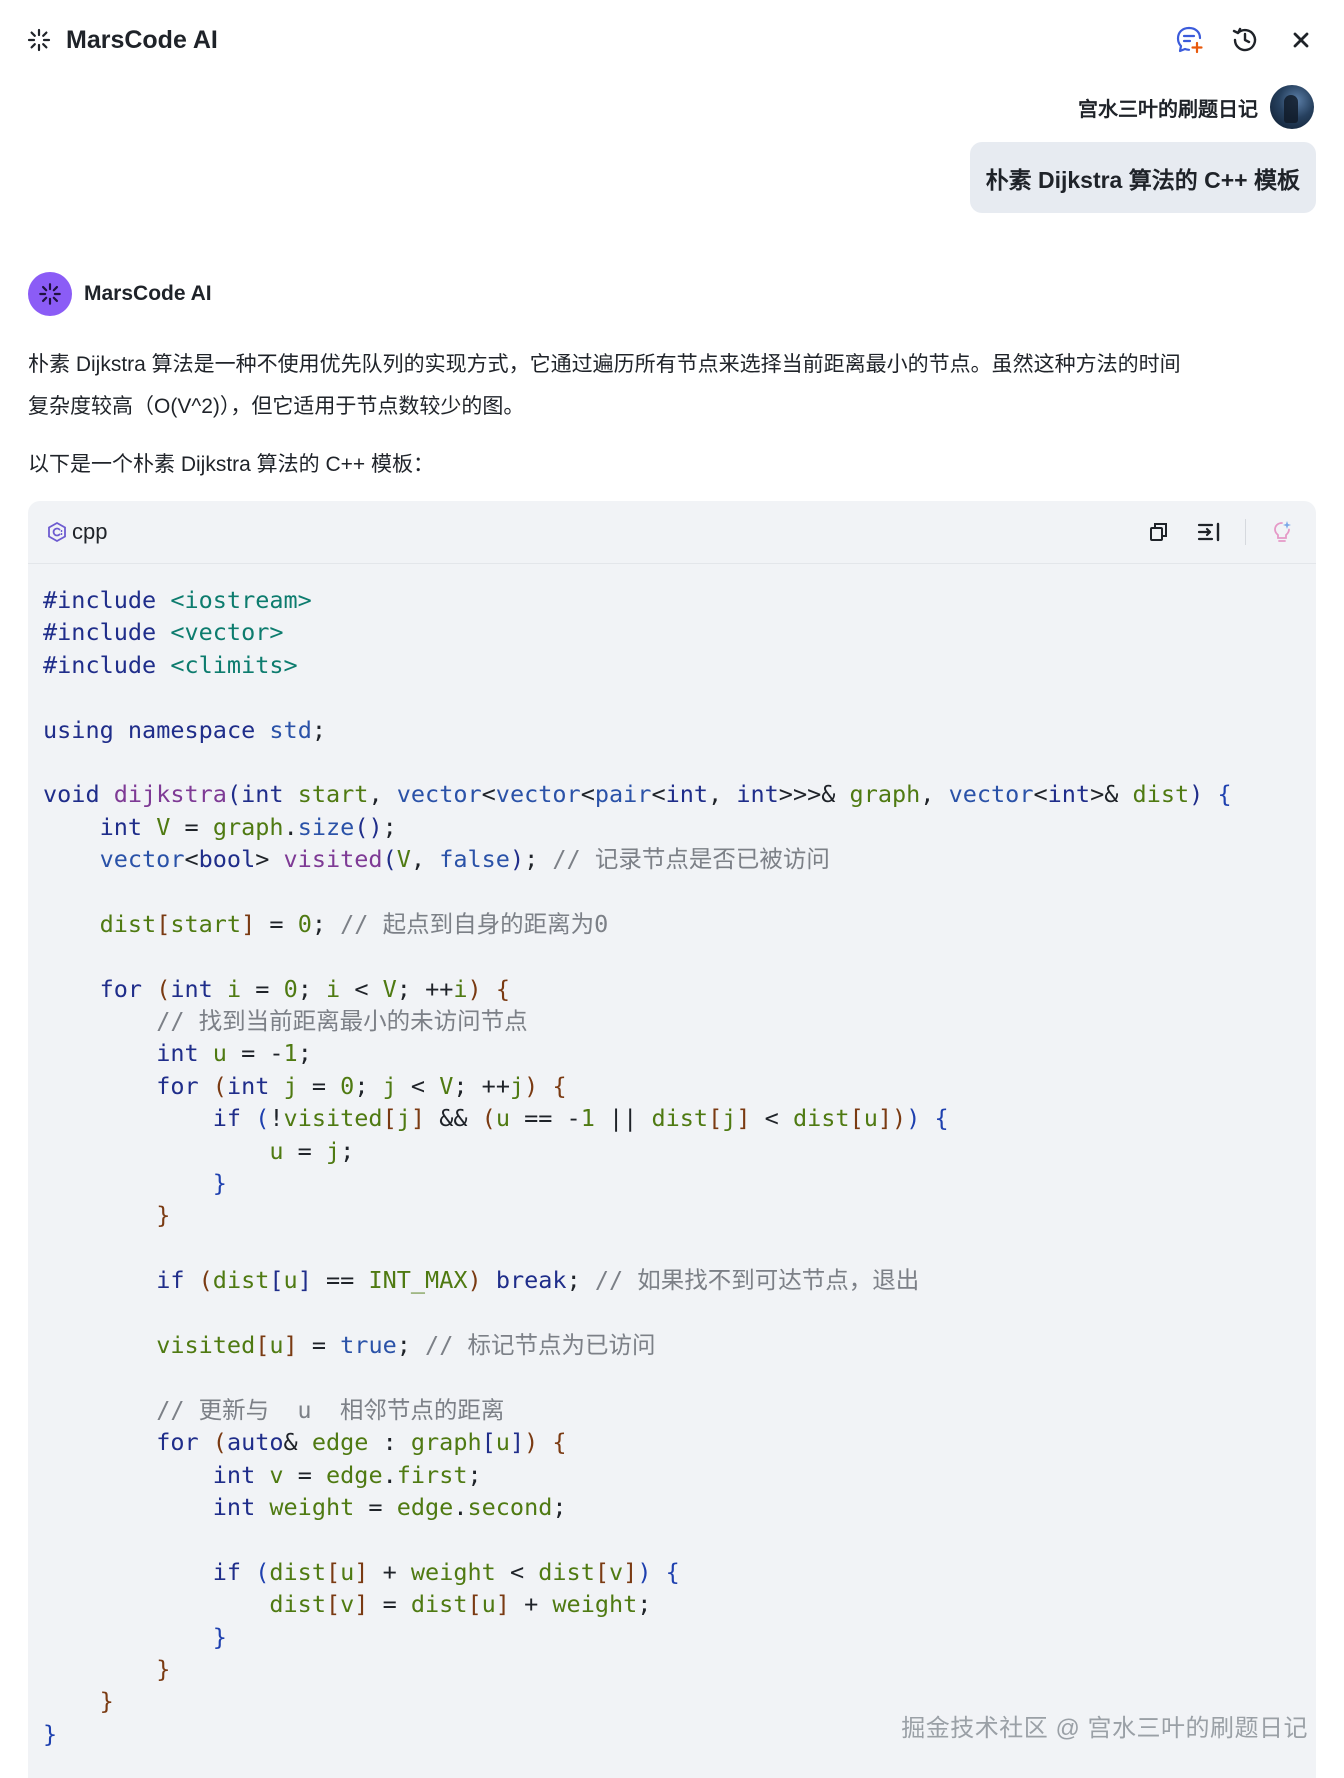  What do you see at coordinates (481, 1085) in the screenshot?
I see `code-token: ; ++` at bounding box center [481, 1085].